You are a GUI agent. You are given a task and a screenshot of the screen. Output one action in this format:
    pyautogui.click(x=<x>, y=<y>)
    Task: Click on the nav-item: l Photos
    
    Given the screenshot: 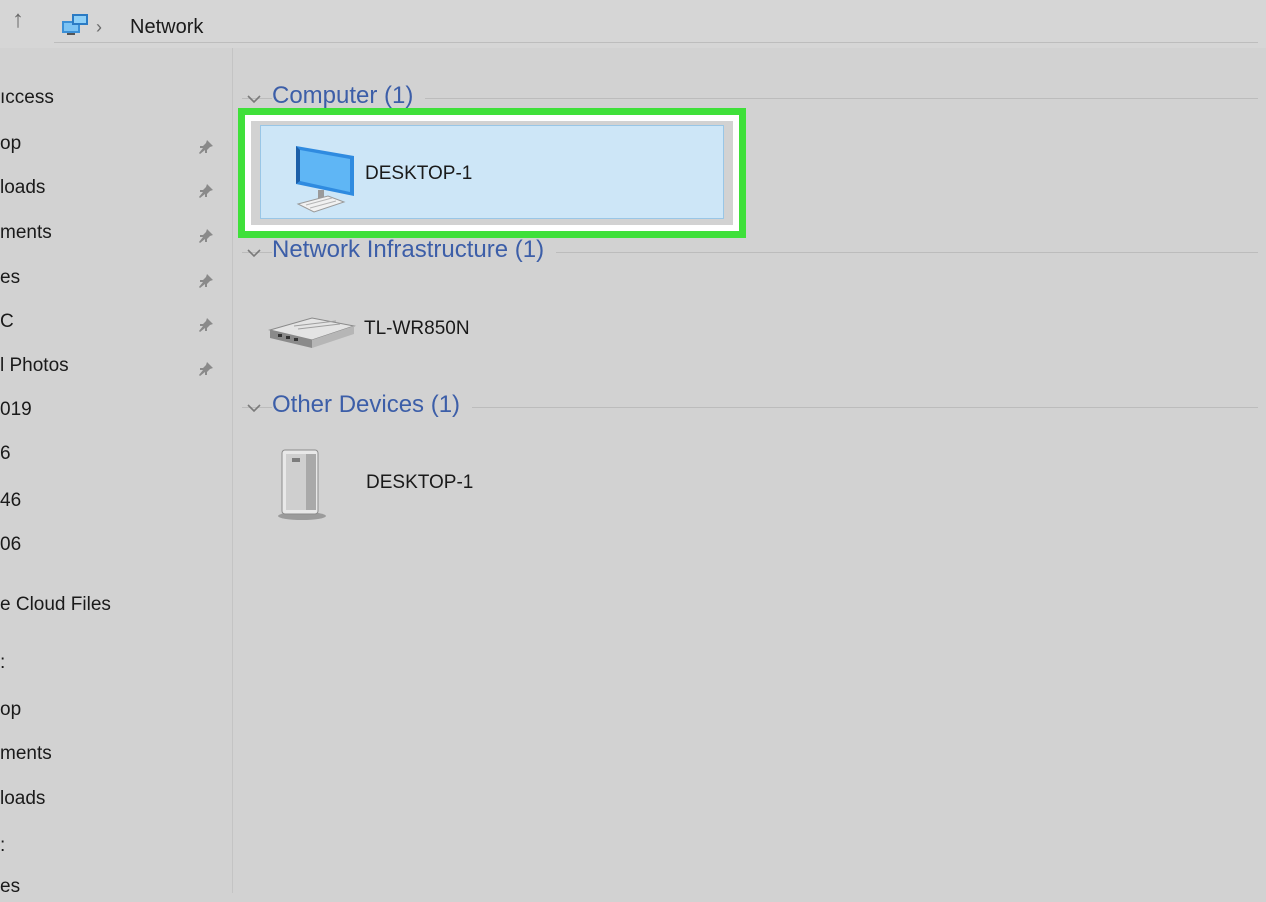 What is the action you would take?
    pyautogui.click(x=116, y=366)
    